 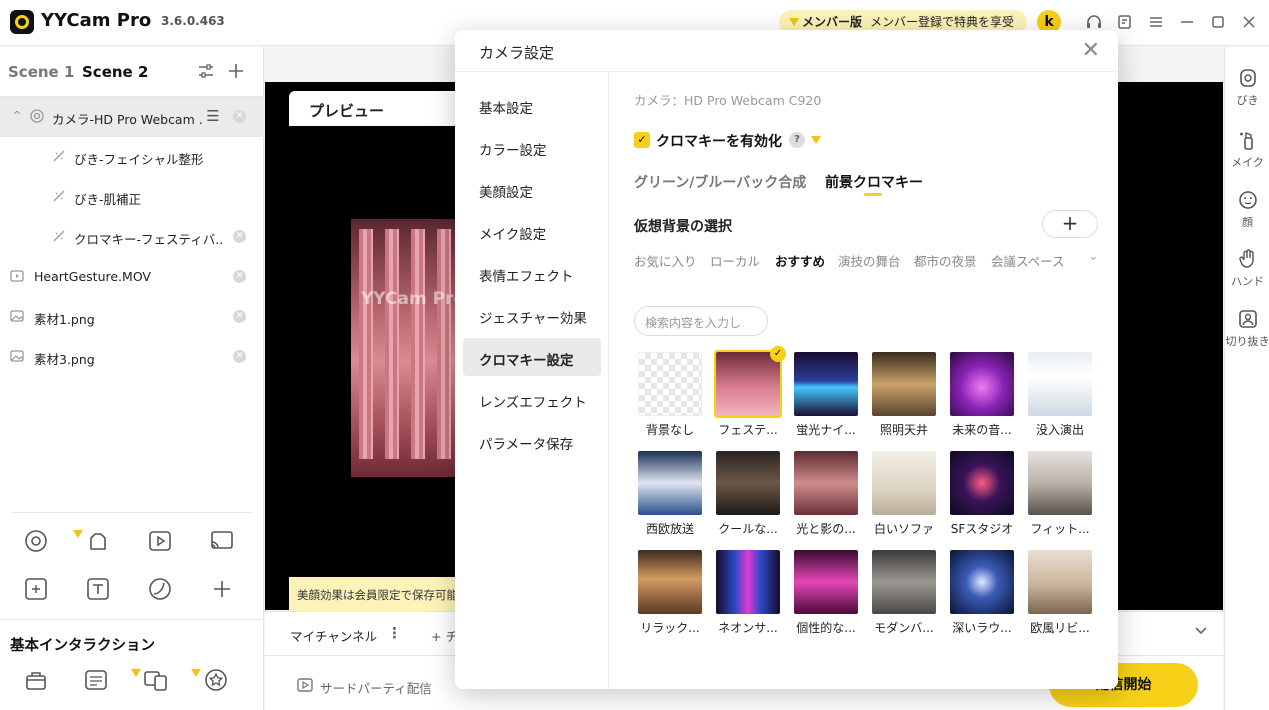 What do you see at coordinates (41, 72) in the screenshot?
I see `tab-scene-1: Scene 1` at bounding box center [41, 72].